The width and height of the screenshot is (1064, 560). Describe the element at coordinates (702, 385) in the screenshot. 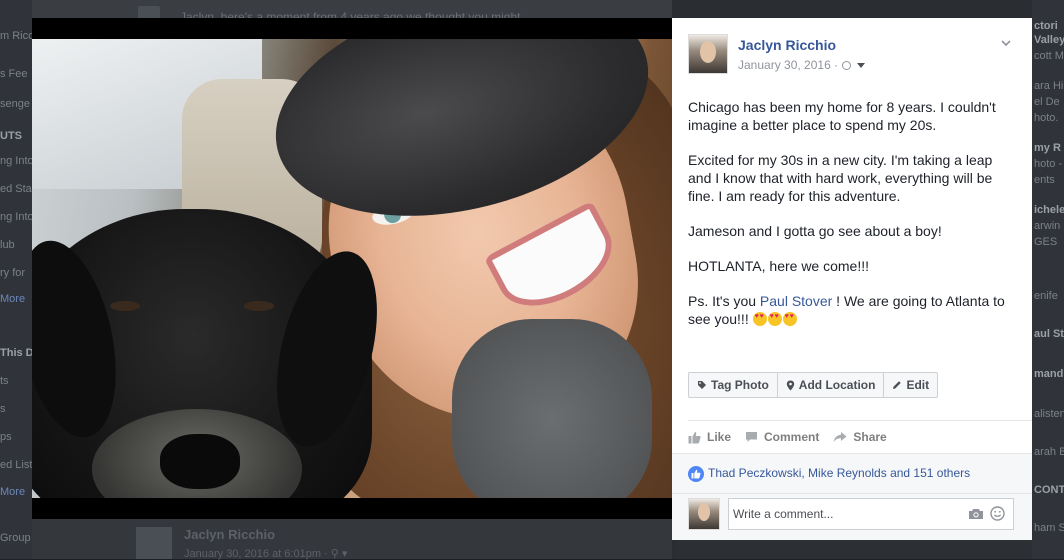

I see `tag-icon` at that location.